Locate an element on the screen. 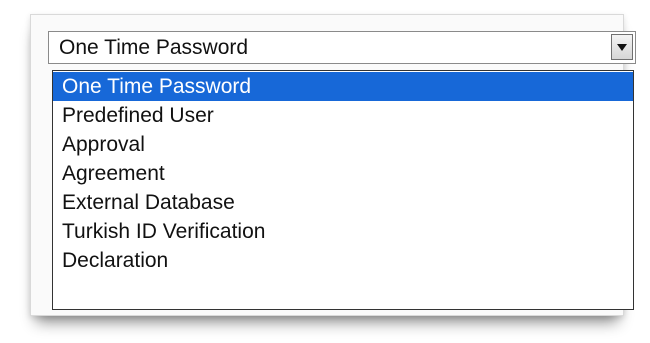  option-declaration: Declaration is located at coordinates (343, 260).